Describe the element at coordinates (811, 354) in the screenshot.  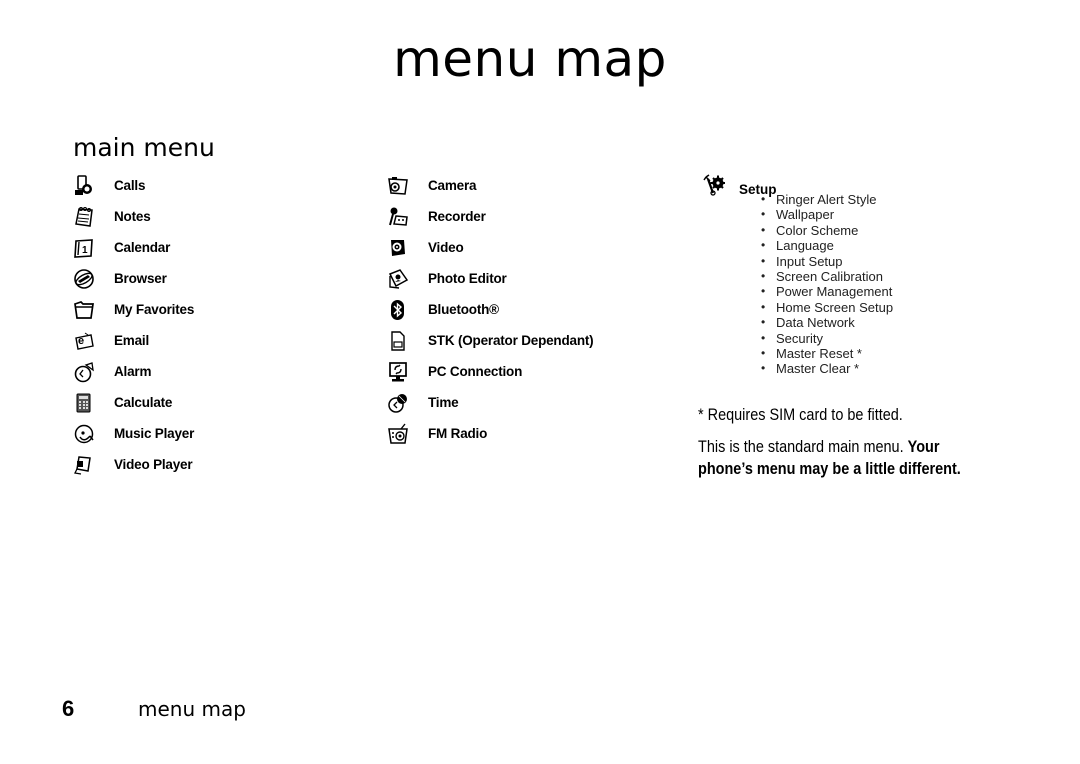
I see `setup-subitem: • Master Reset *` at that location.